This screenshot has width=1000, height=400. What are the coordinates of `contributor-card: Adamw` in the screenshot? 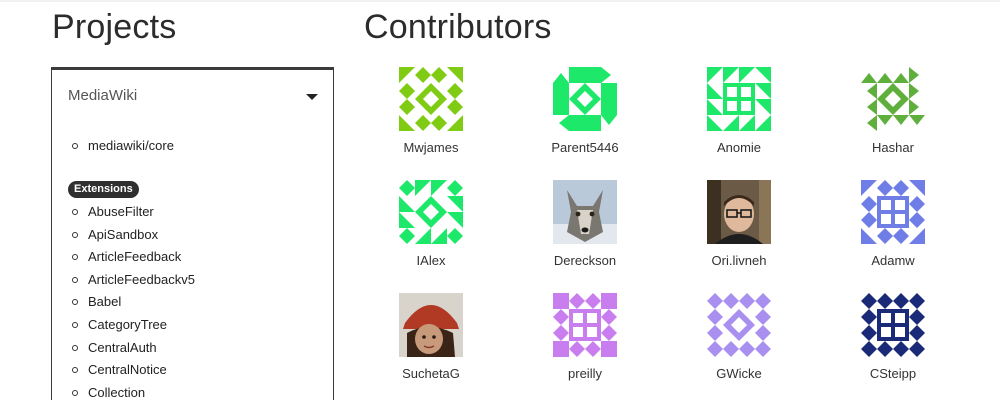 It's located at (893, 224).